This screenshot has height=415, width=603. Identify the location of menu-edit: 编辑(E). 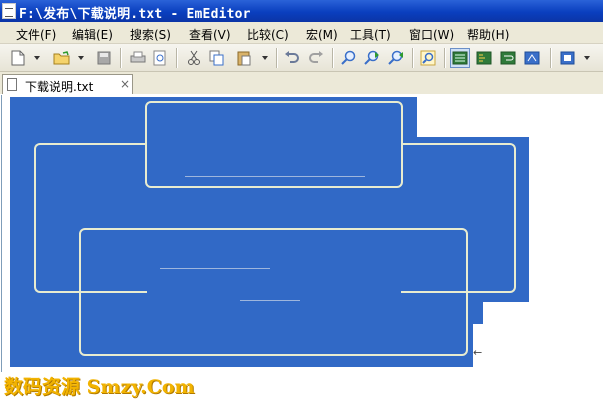
(92, 34).